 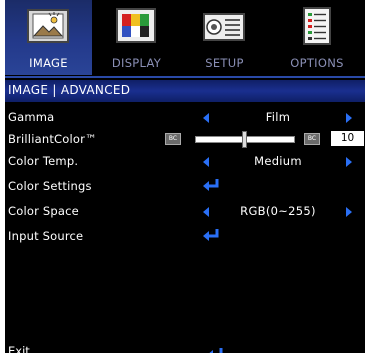 What do you see at coordinates (224, 63) in the screenshot?
I see `tab-setup-label: SETUP` at bounding box center [224, 63].